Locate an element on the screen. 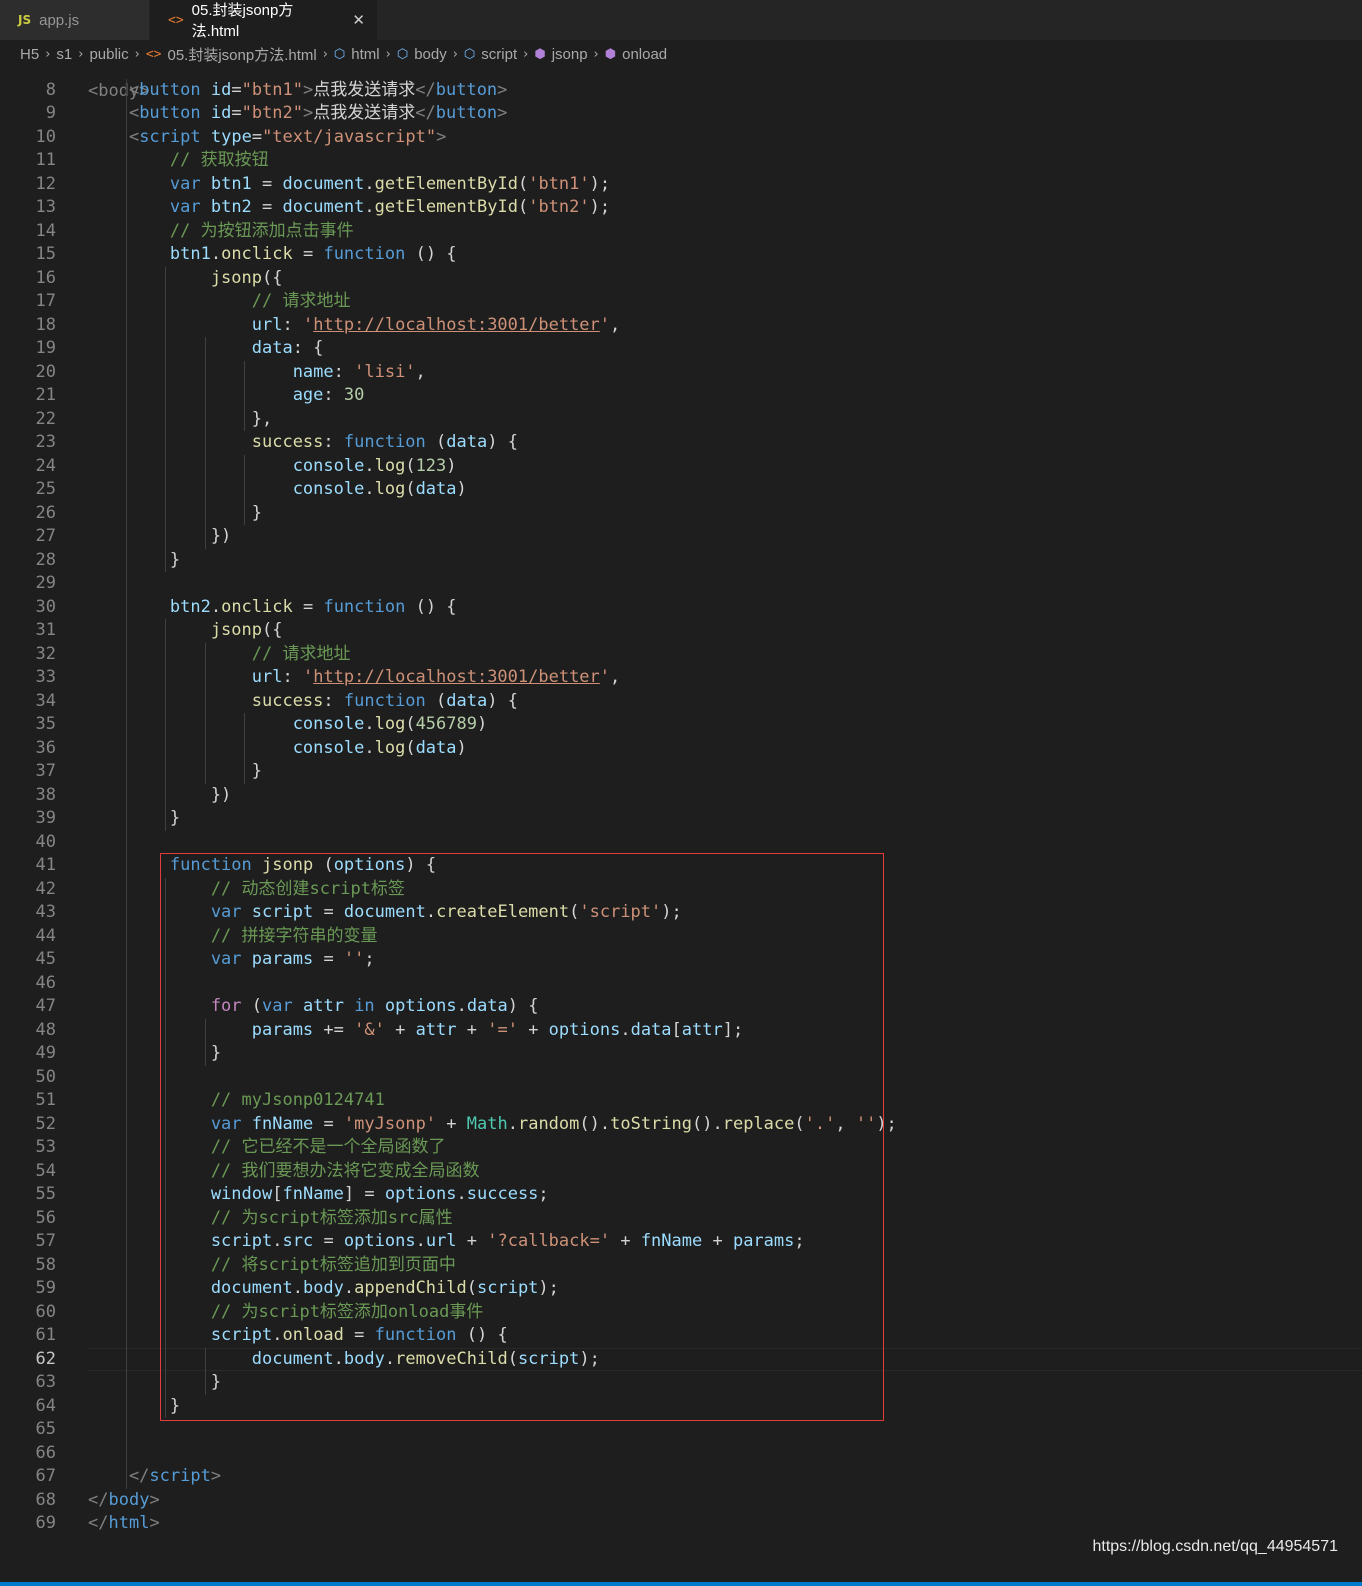 Image resolution: width=1362 pixels, height=1586 pixels. breadcrumb-public: public is located at coordinates (108, 54).